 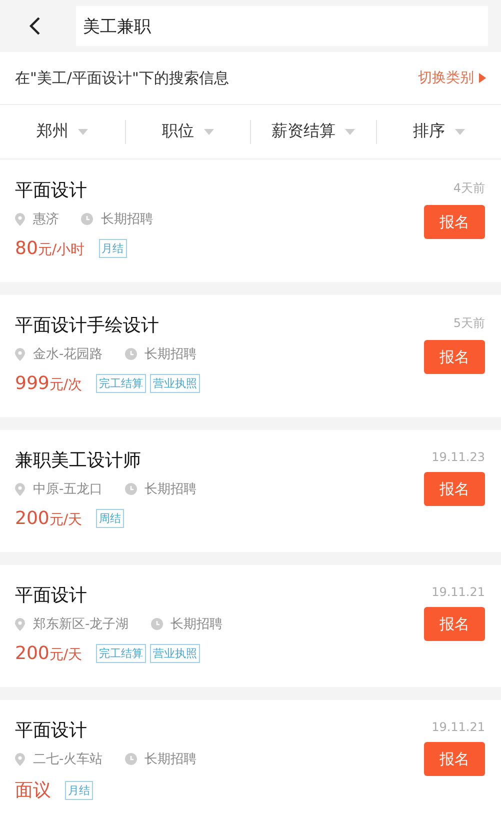 I want to click on job-card: 平面设计 郑东新区-龙子湖 长期招聘 200元/天 完工结算 营业执照 19.11.21 报名, so click(x=250, y=626).